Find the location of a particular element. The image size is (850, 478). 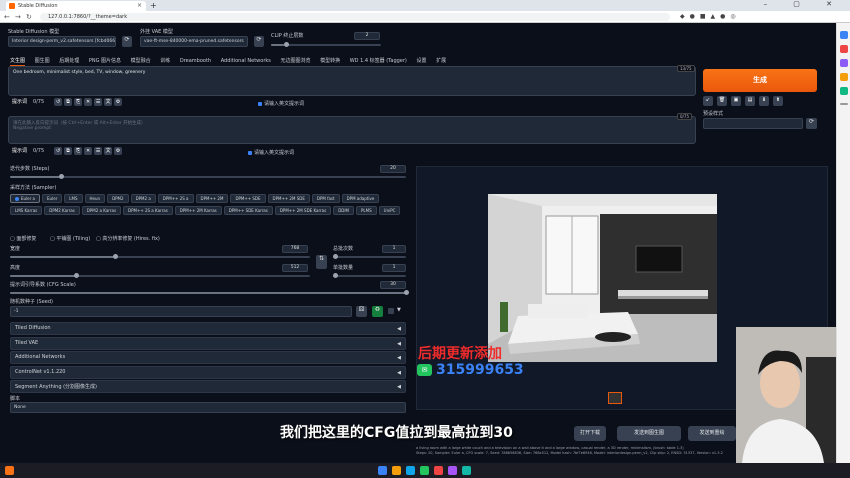

english-checkbox: 请输入英文提示词 is located at coordinates (281, 103).